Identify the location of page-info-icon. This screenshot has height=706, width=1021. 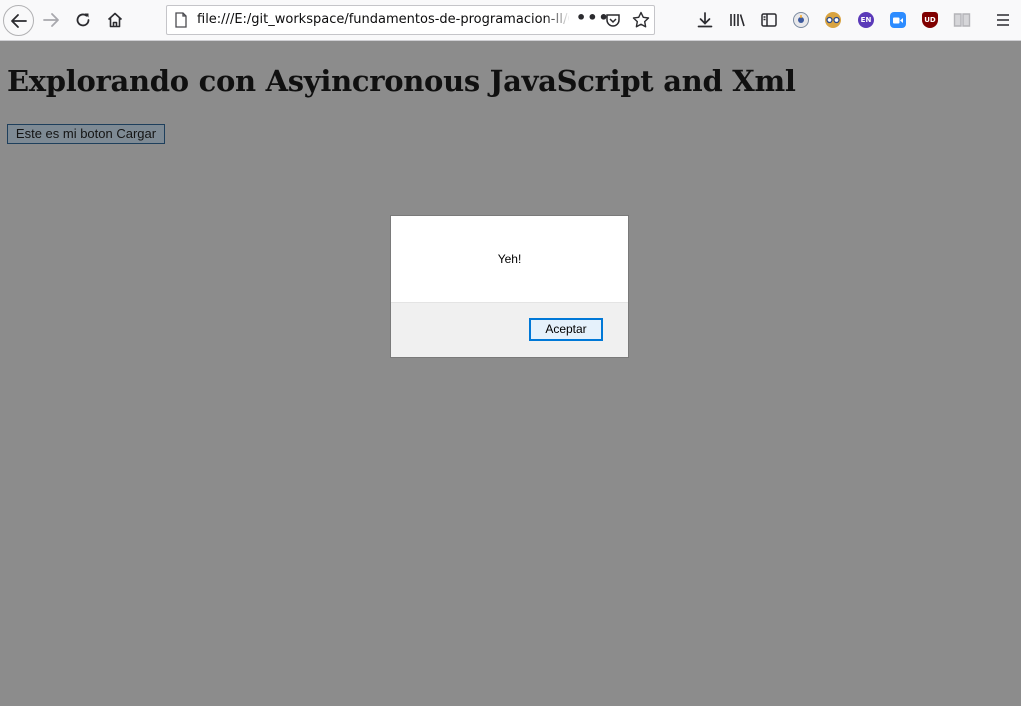
(181, 22).